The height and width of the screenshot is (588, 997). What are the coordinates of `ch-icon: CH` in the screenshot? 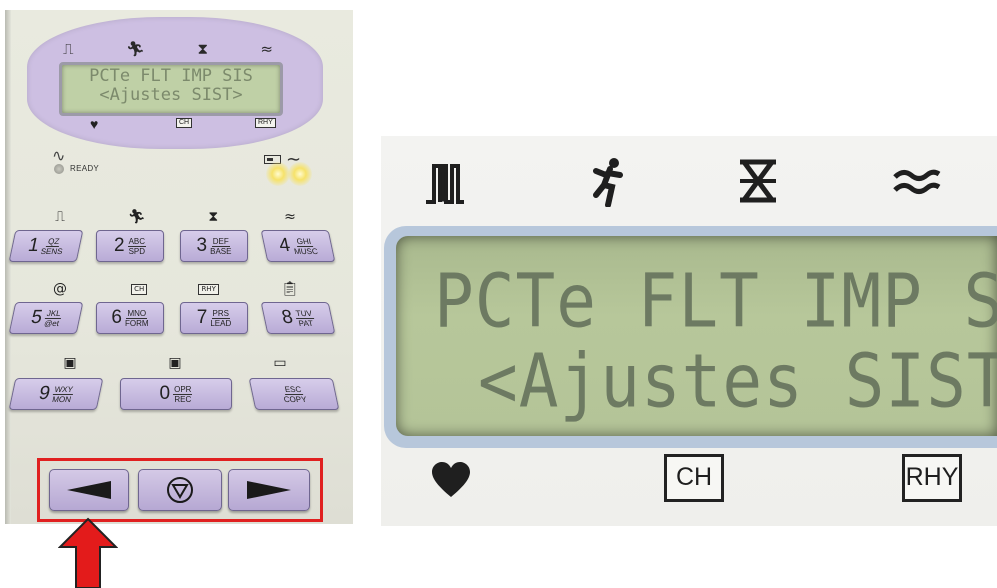 It's located at (139, 289).